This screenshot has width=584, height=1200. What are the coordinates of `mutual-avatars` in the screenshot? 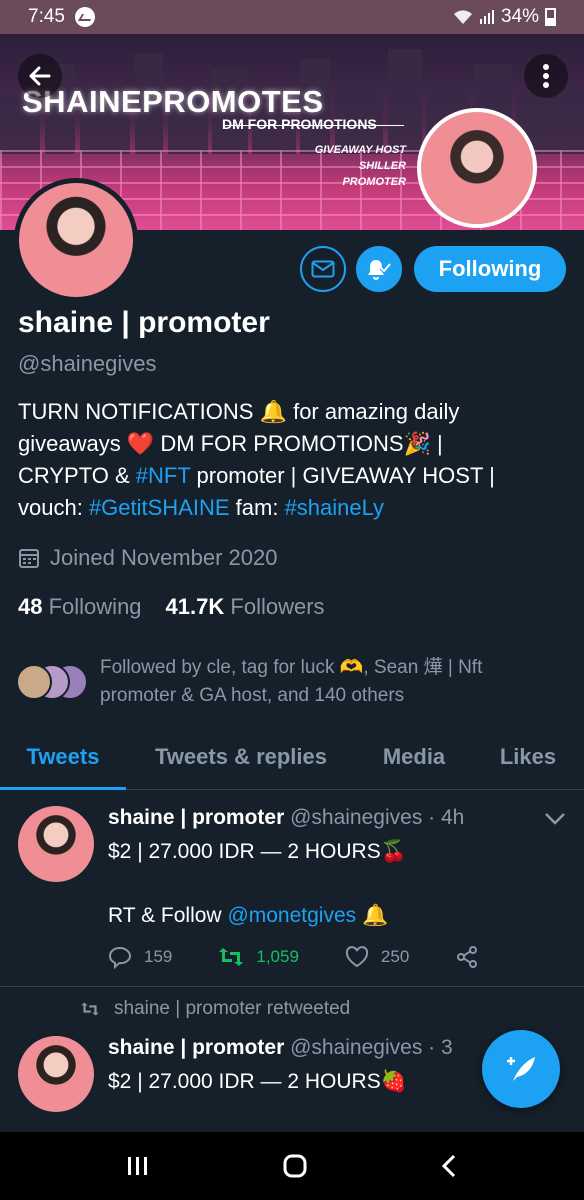 It's located at (53, 684).